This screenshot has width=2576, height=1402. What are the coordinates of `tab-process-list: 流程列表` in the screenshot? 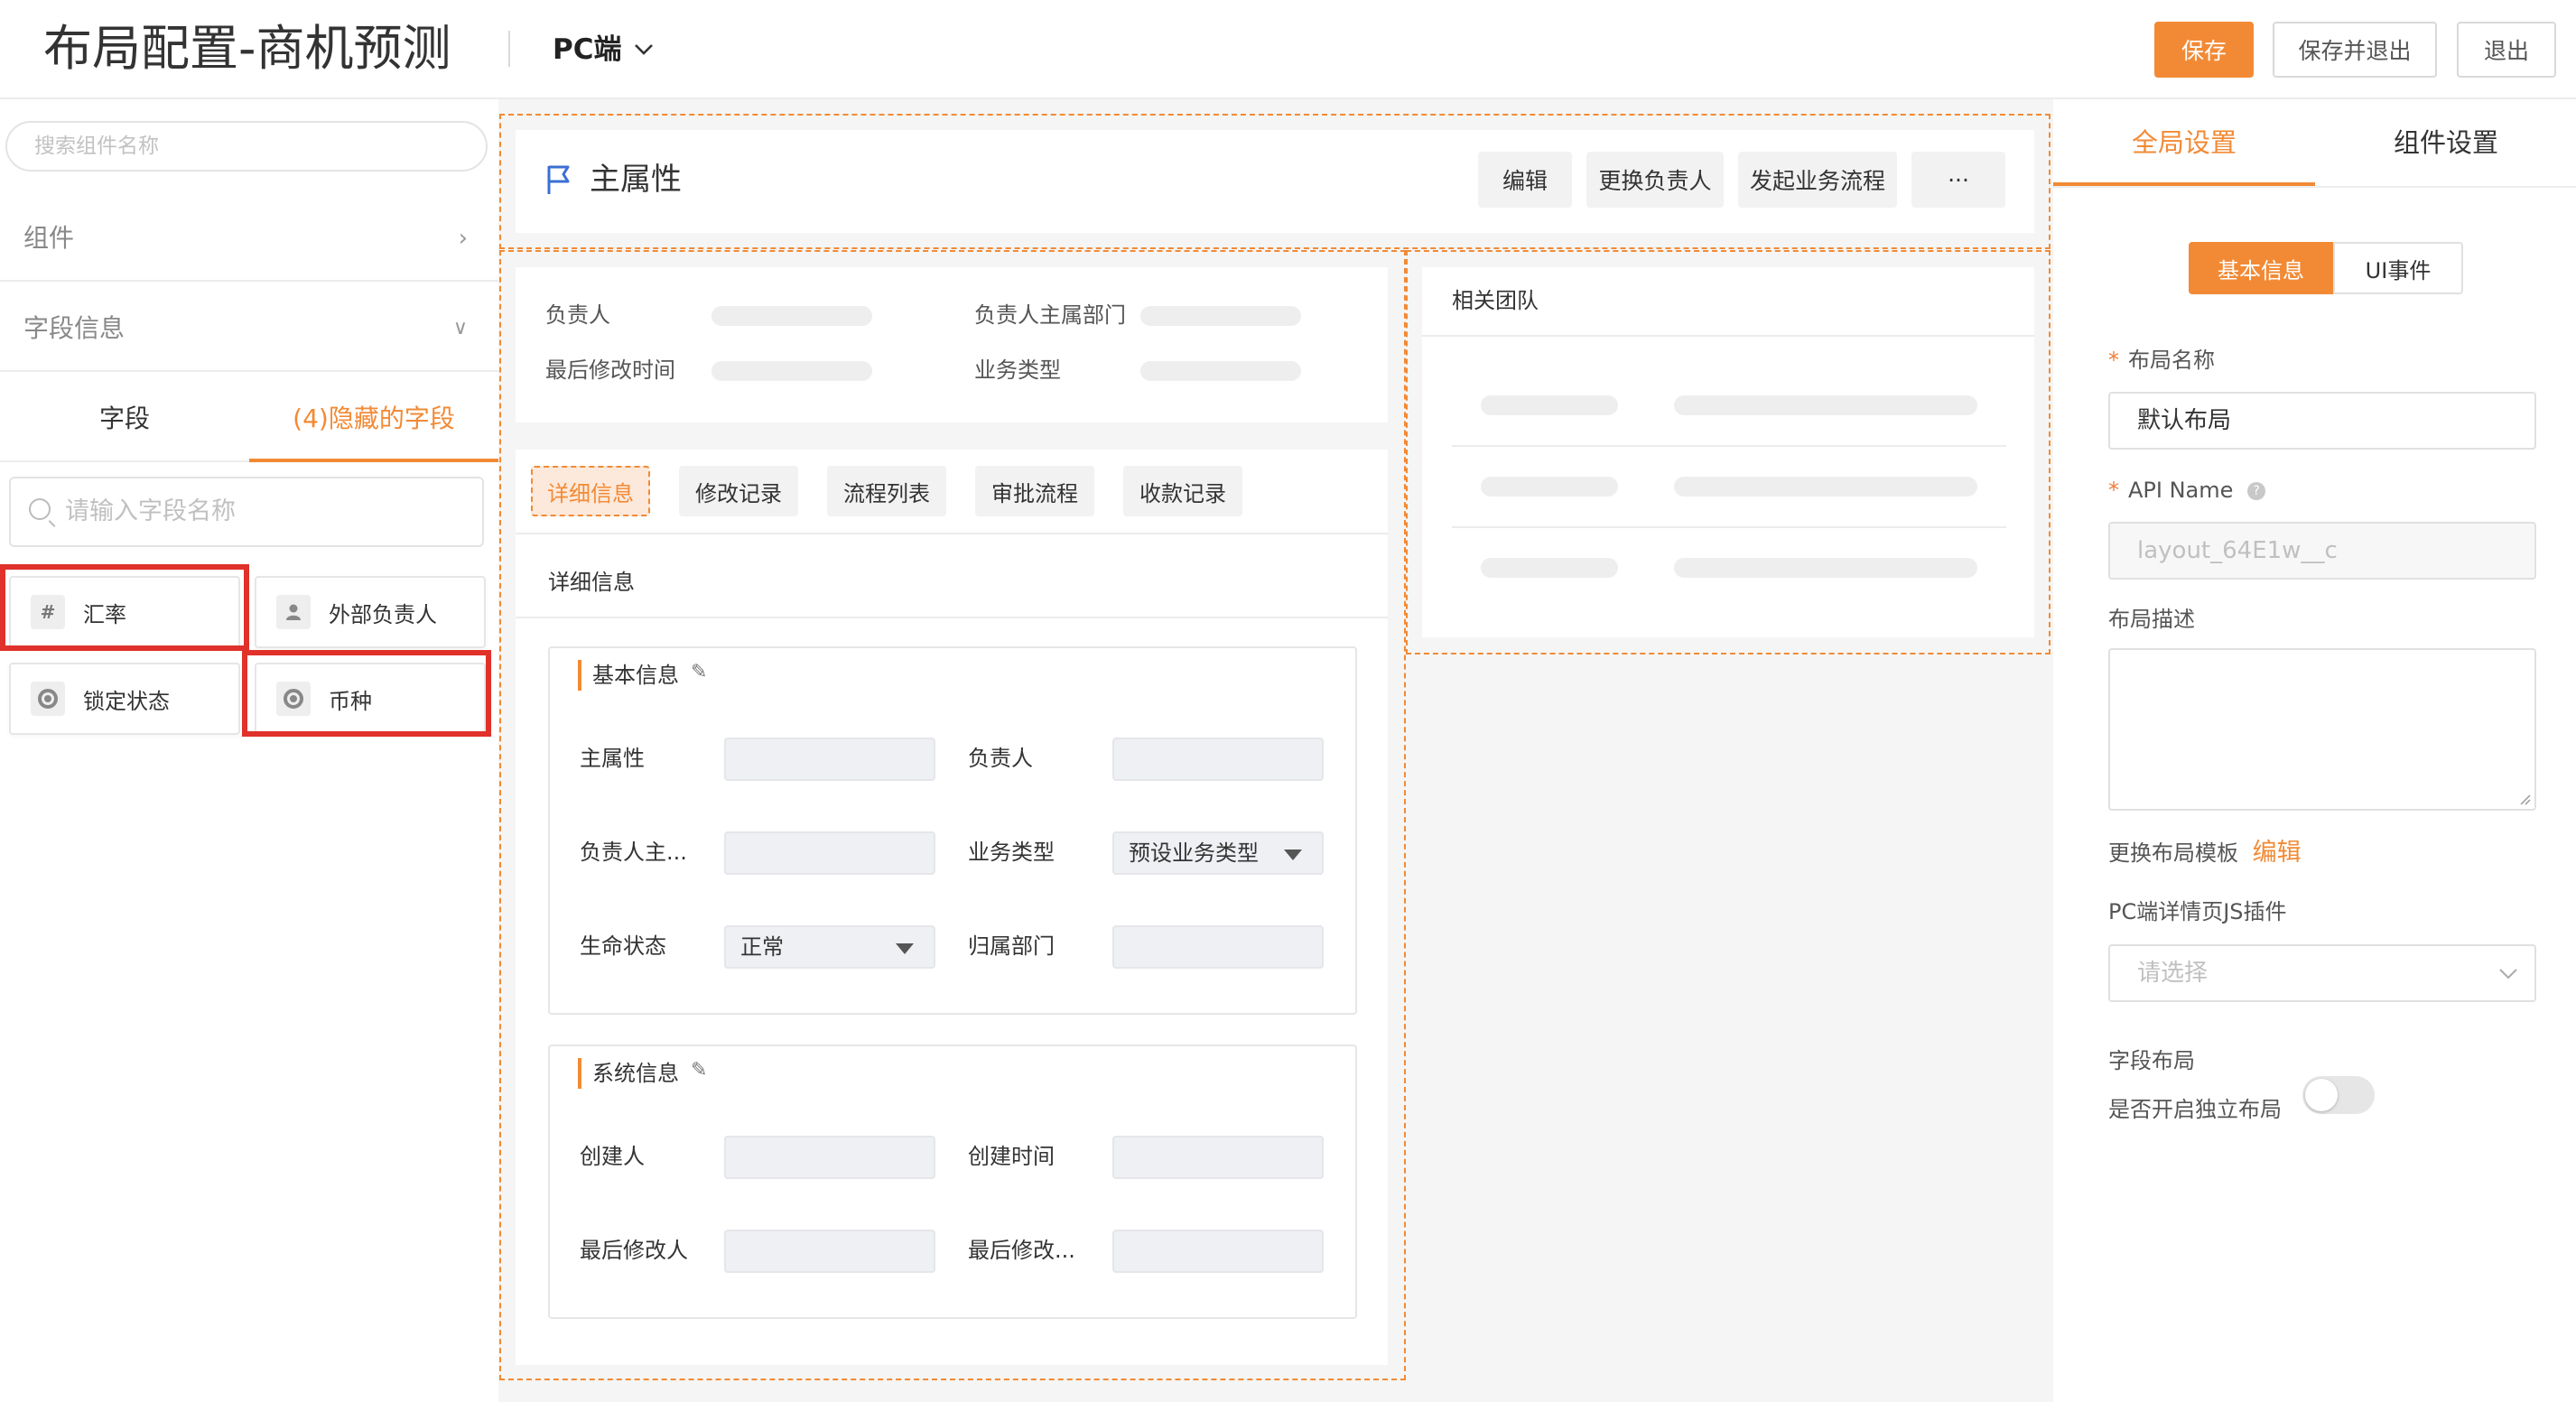 It's located at (886, 491).